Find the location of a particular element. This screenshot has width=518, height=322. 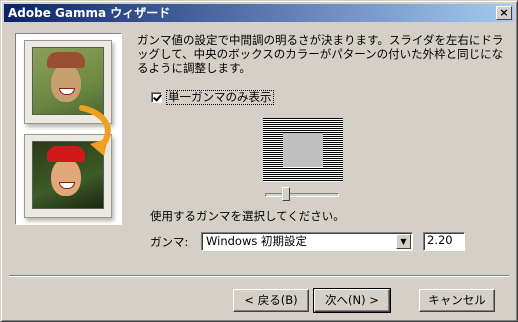

gamma-illustration is located at coordinates (68, 129).